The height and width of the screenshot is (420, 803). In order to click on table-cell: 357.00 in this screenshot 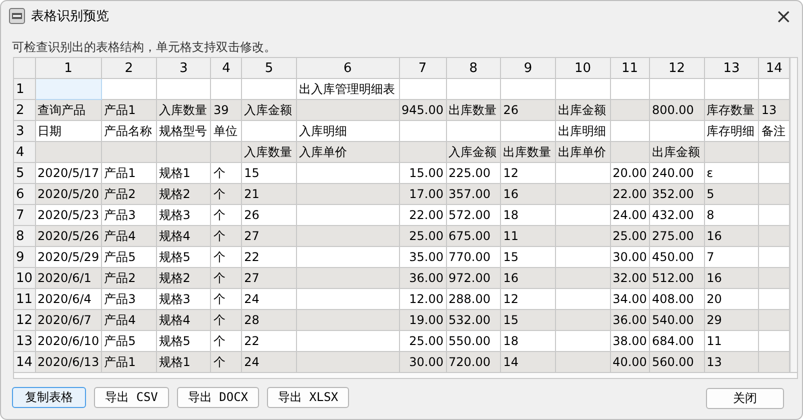, I will do `click(473, 194)`.